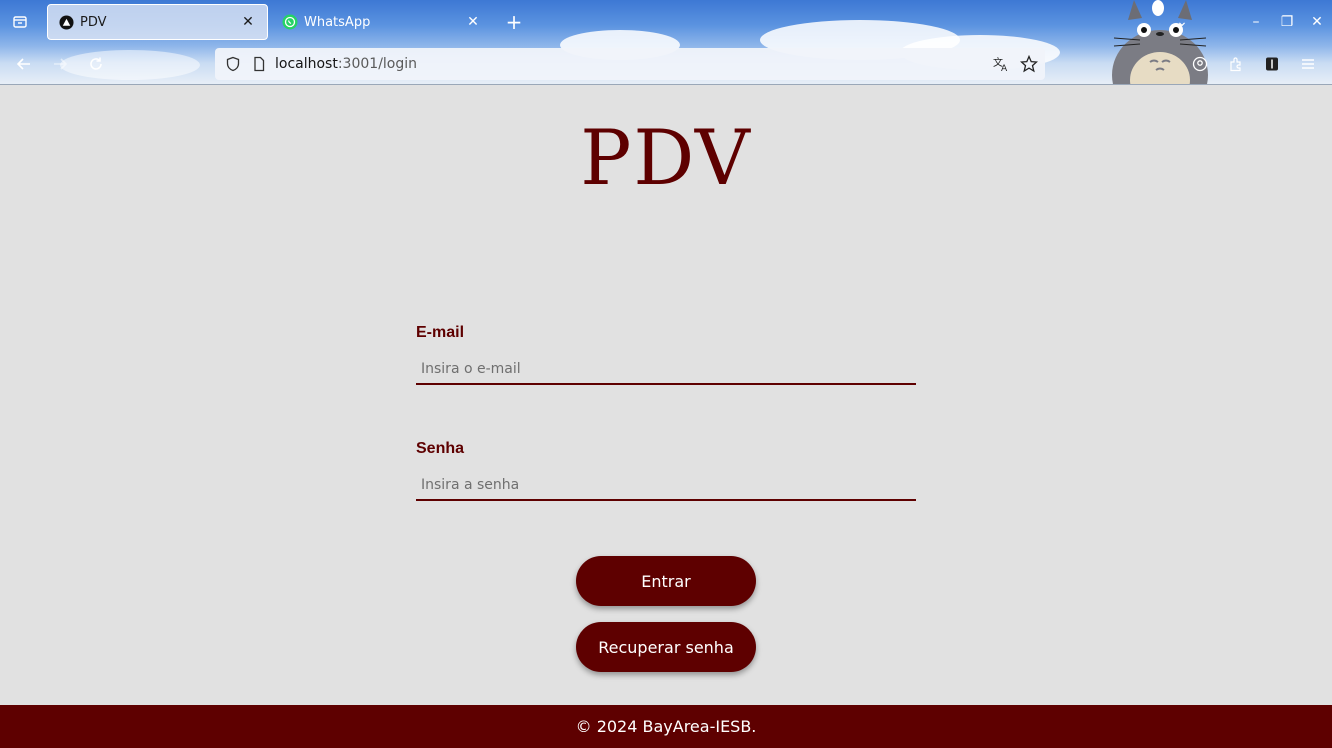 The width and height of the screenshot is (1332, 748). Describe the element at coordinates (1308, 64) in the screenshot. I see `menu-icon` at that location.